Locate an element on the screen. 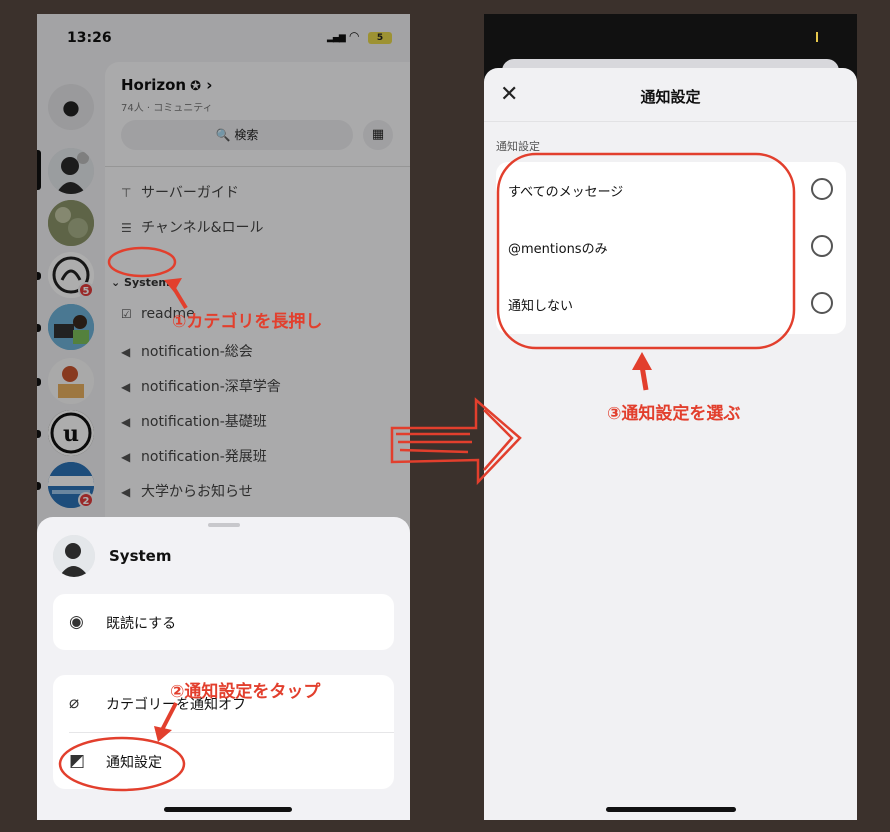 This screenshot has height=832, width=890. annotation-step2: ②通知設定をタップ is located at coordinates (245, 692).